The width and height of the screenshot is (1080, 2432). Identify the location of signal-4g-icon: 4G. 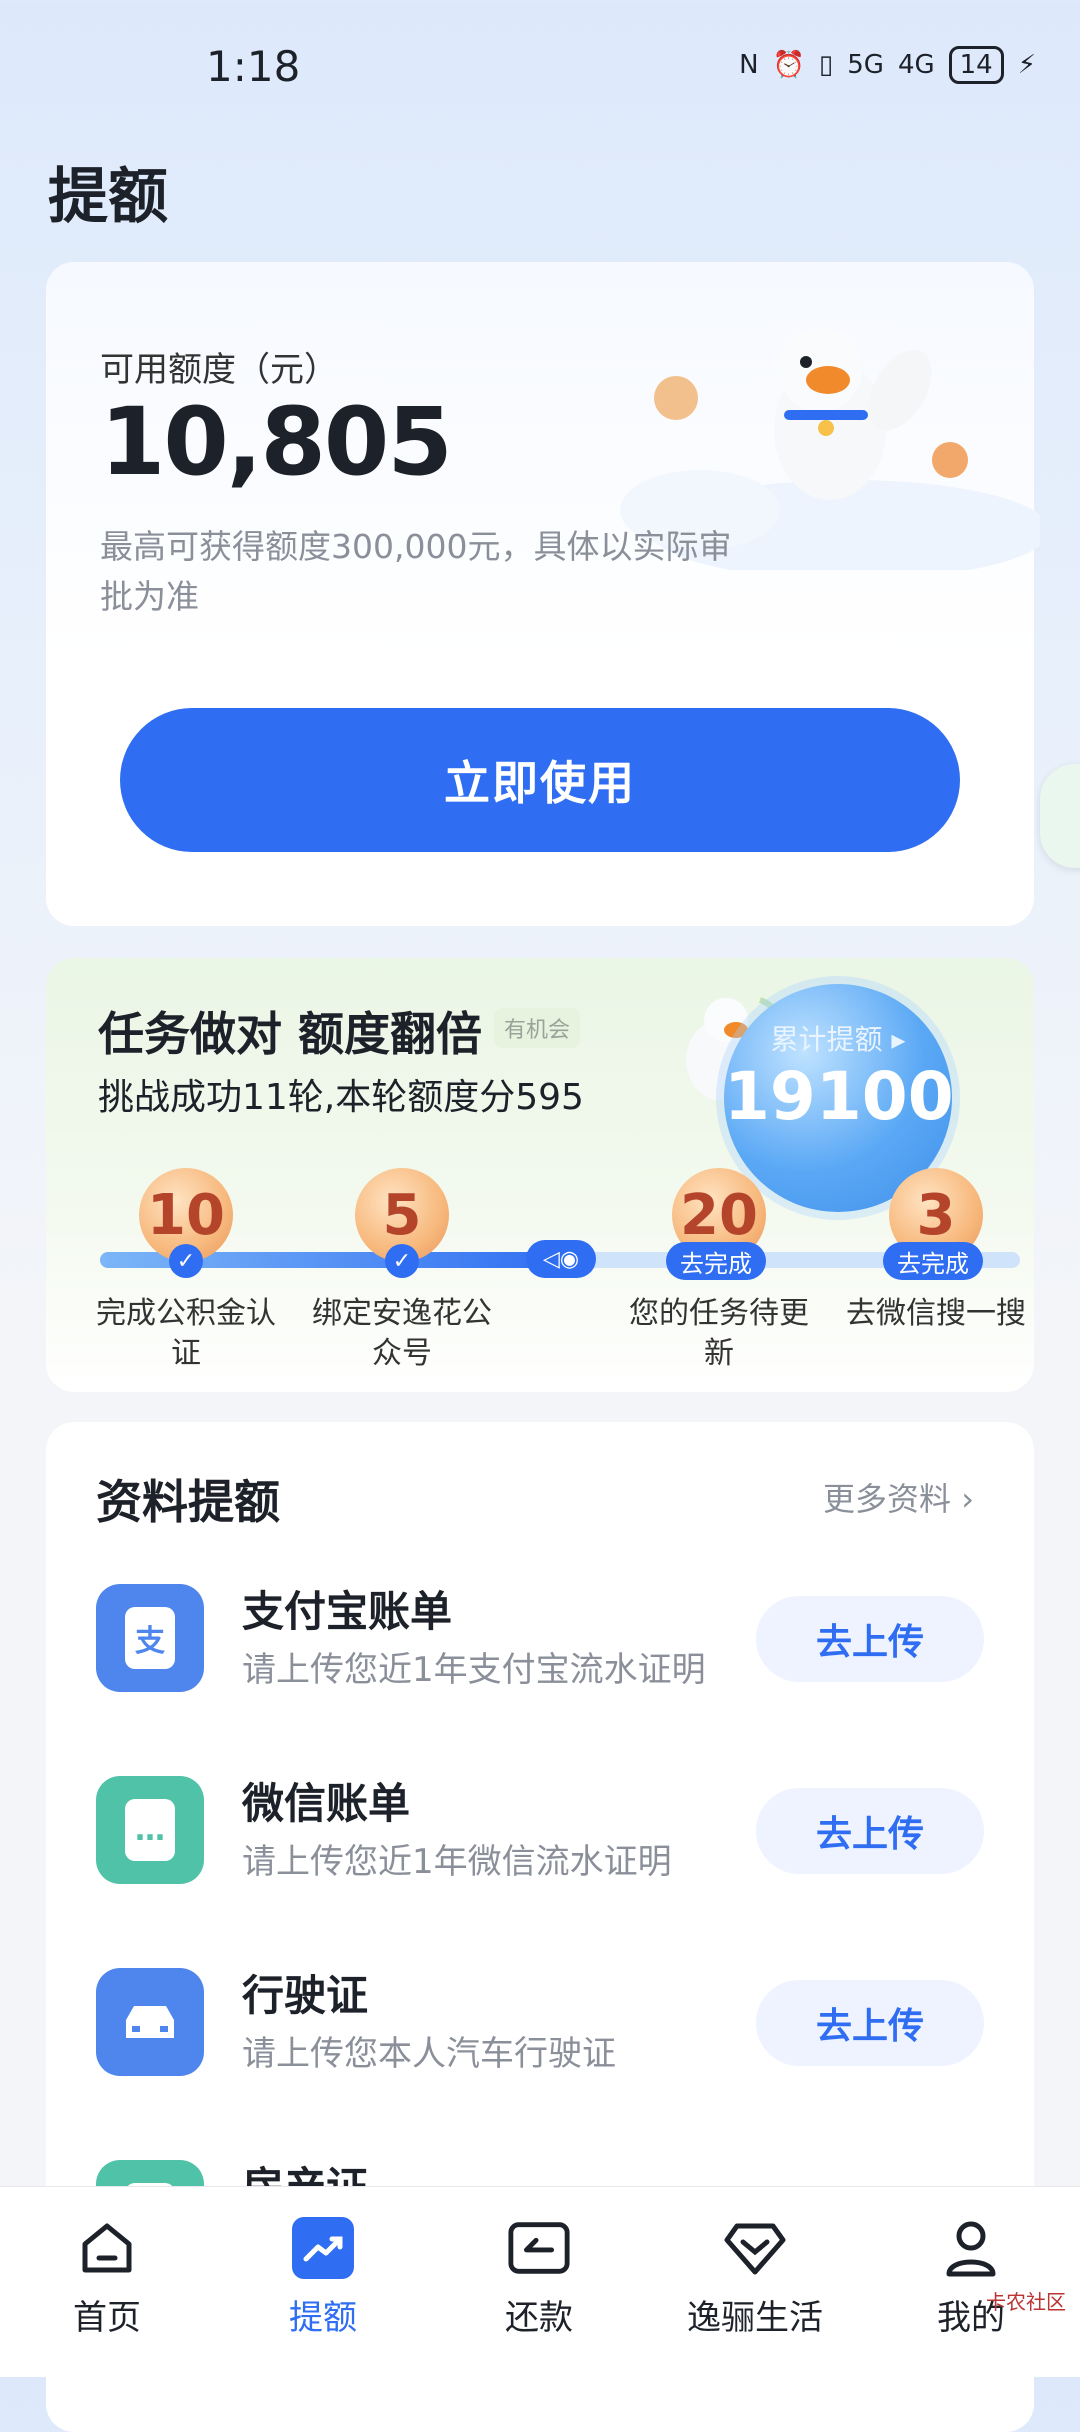
(916, 65).